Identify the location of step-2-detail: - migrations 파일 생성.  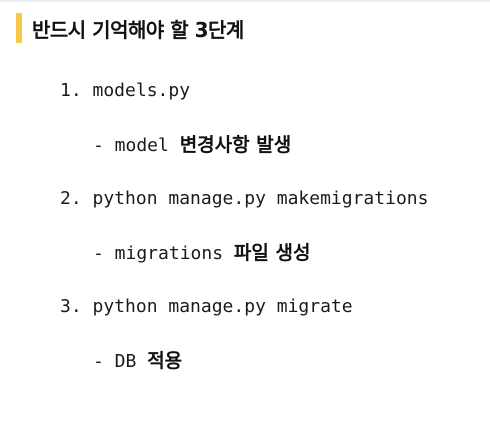
(201, 253).